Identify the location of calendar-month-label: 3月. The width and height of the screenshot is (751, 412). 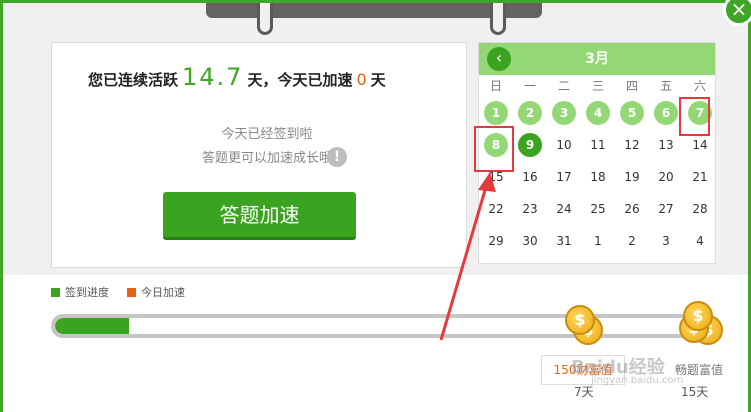
(597, 59).